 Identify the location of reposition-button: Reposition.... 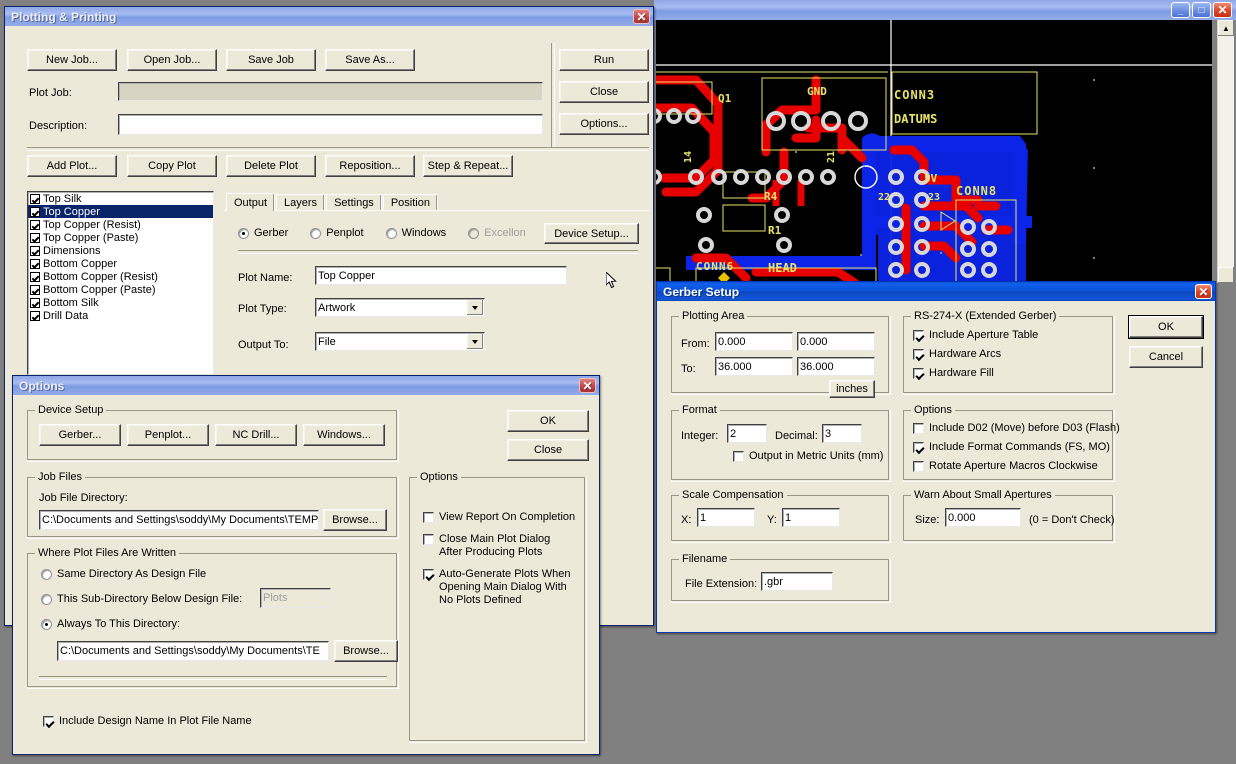
(370, 166).